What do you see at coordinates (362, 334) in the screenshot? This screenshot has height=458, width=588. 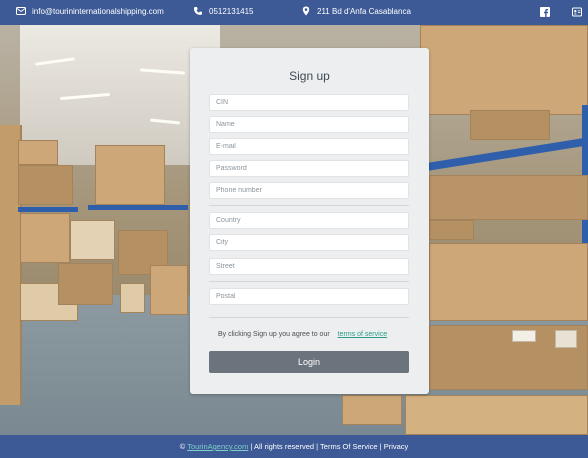 I see `terms-of-service-link: terms of service` at bounding box center [362, 334].